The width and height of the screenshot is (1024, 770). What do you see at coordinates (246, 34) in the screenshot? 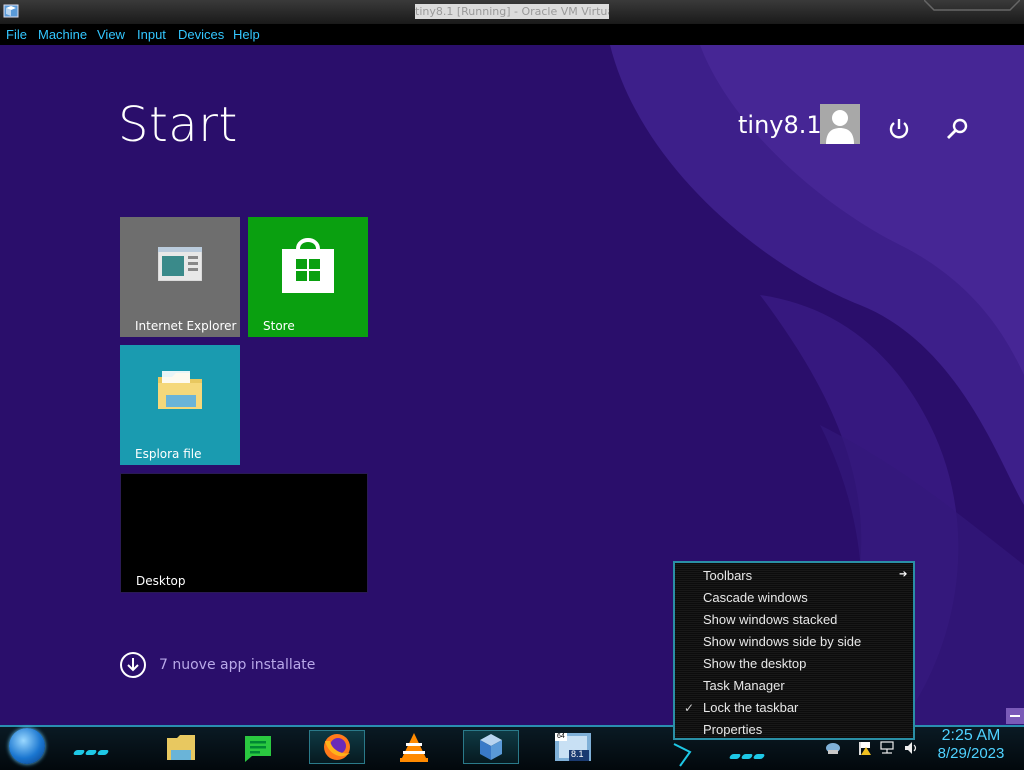
I see `menu-help: Help` at bounding box center [246, 34].